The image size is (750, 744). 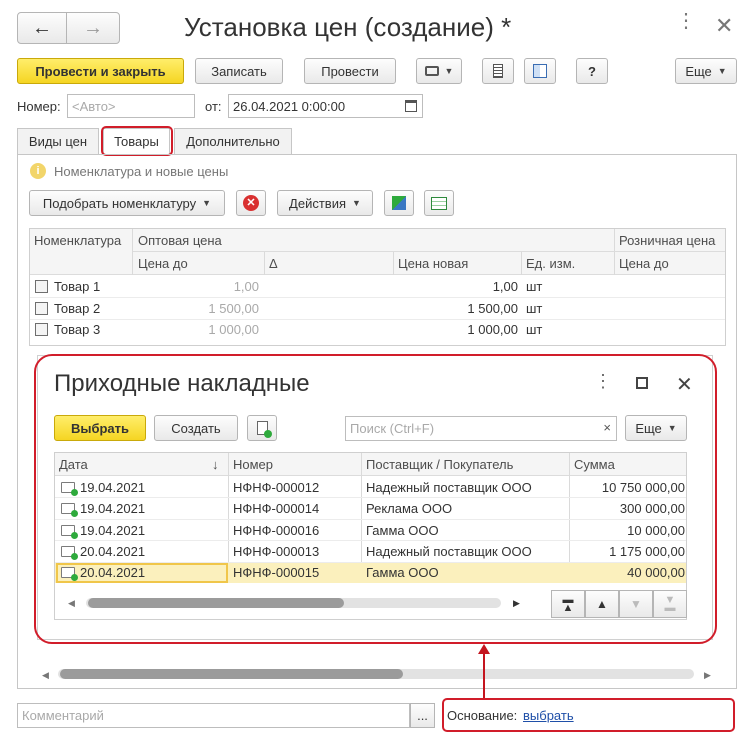 What do you see at coordinates (182, 383) in the screenshot?
I see `popup-title: Приходные накладные` at bounding box center [182, 383].